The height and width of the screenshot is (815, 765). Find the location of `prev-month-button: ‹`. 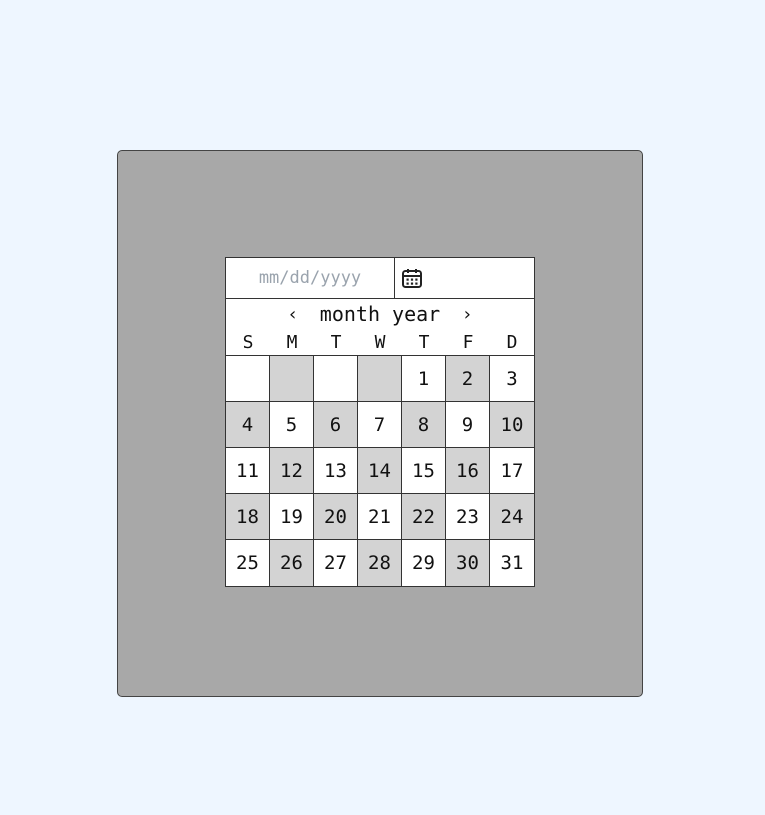

prev-month-button: ‹ is located at coordinates (293, 314).